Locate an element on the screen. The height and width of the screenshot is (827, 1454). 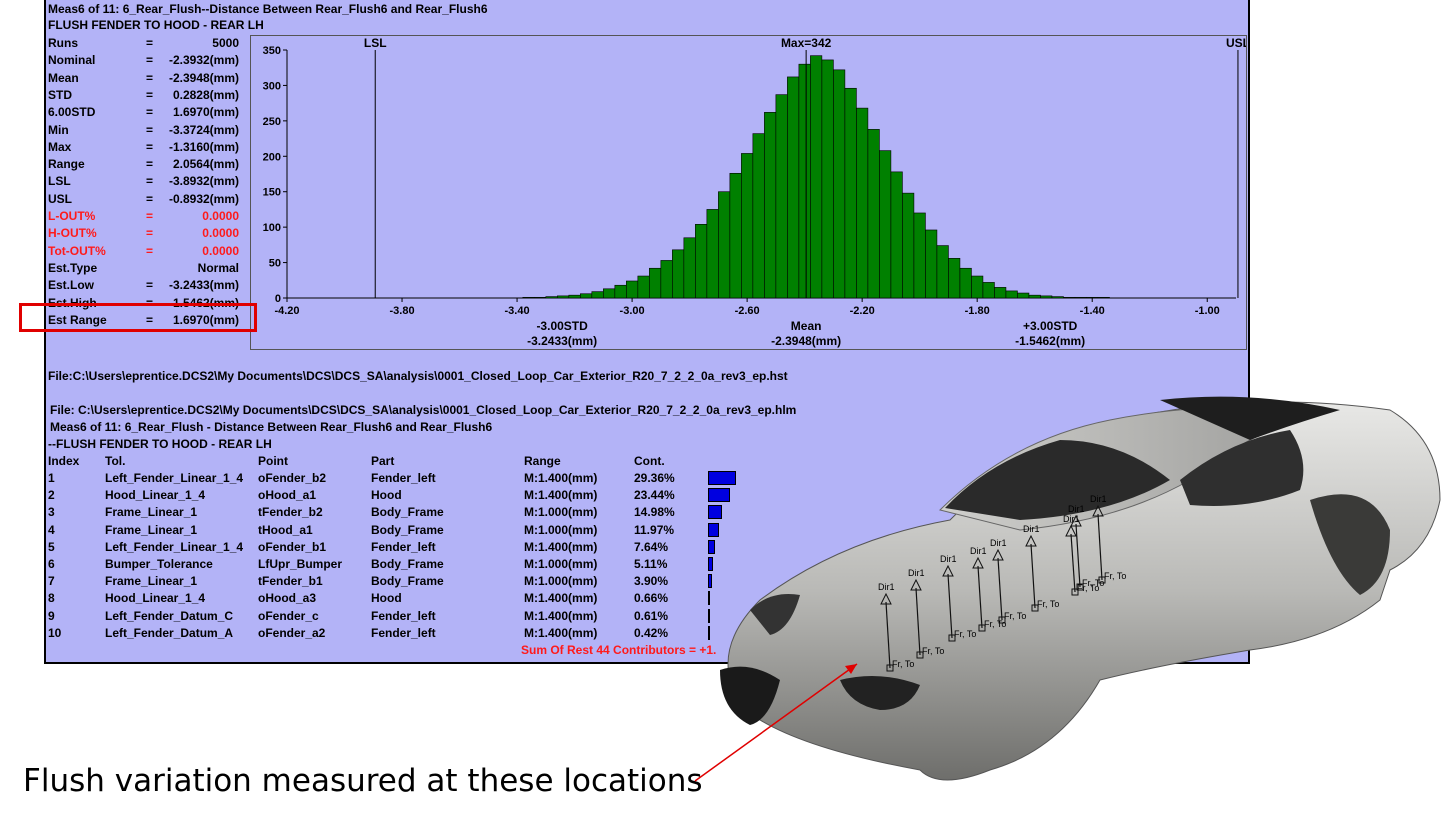
stat-value: -2.3932(mm) is located at coordinates (203, 60).